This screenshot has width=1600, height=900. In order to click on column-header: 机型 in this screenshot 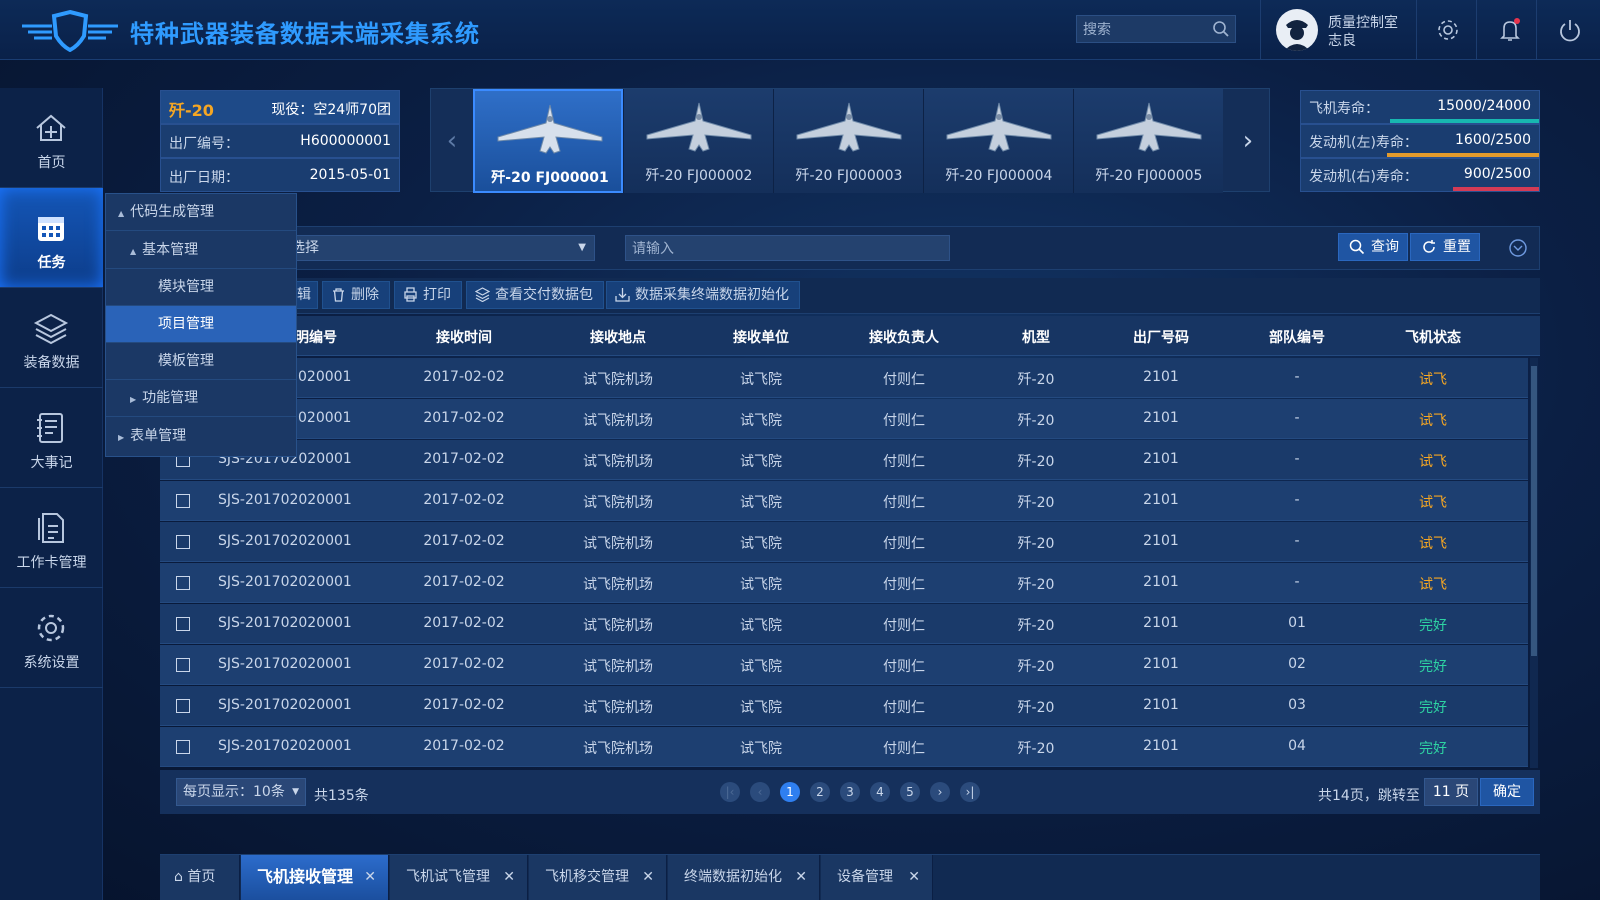, I will do `click(1036, 337)`.